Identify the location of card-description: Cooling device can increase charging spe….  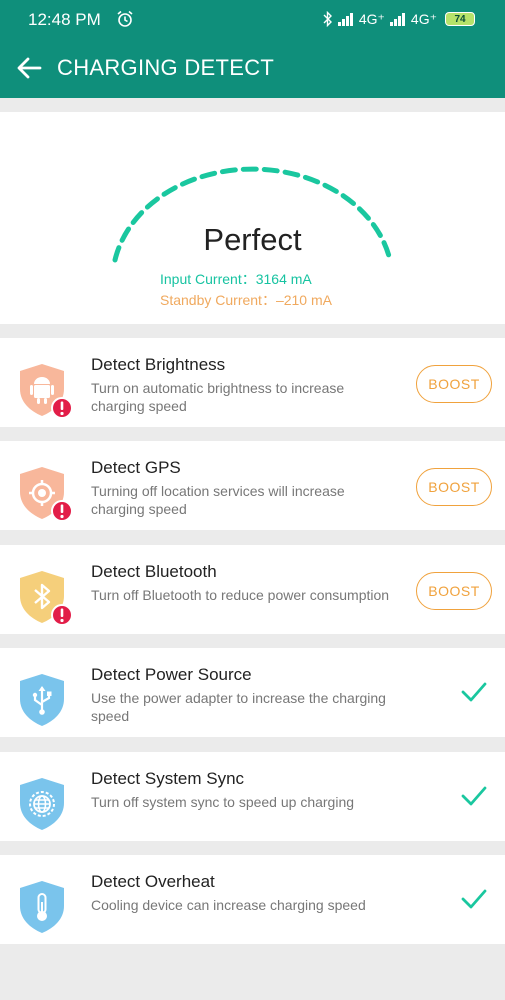
(228, 905).